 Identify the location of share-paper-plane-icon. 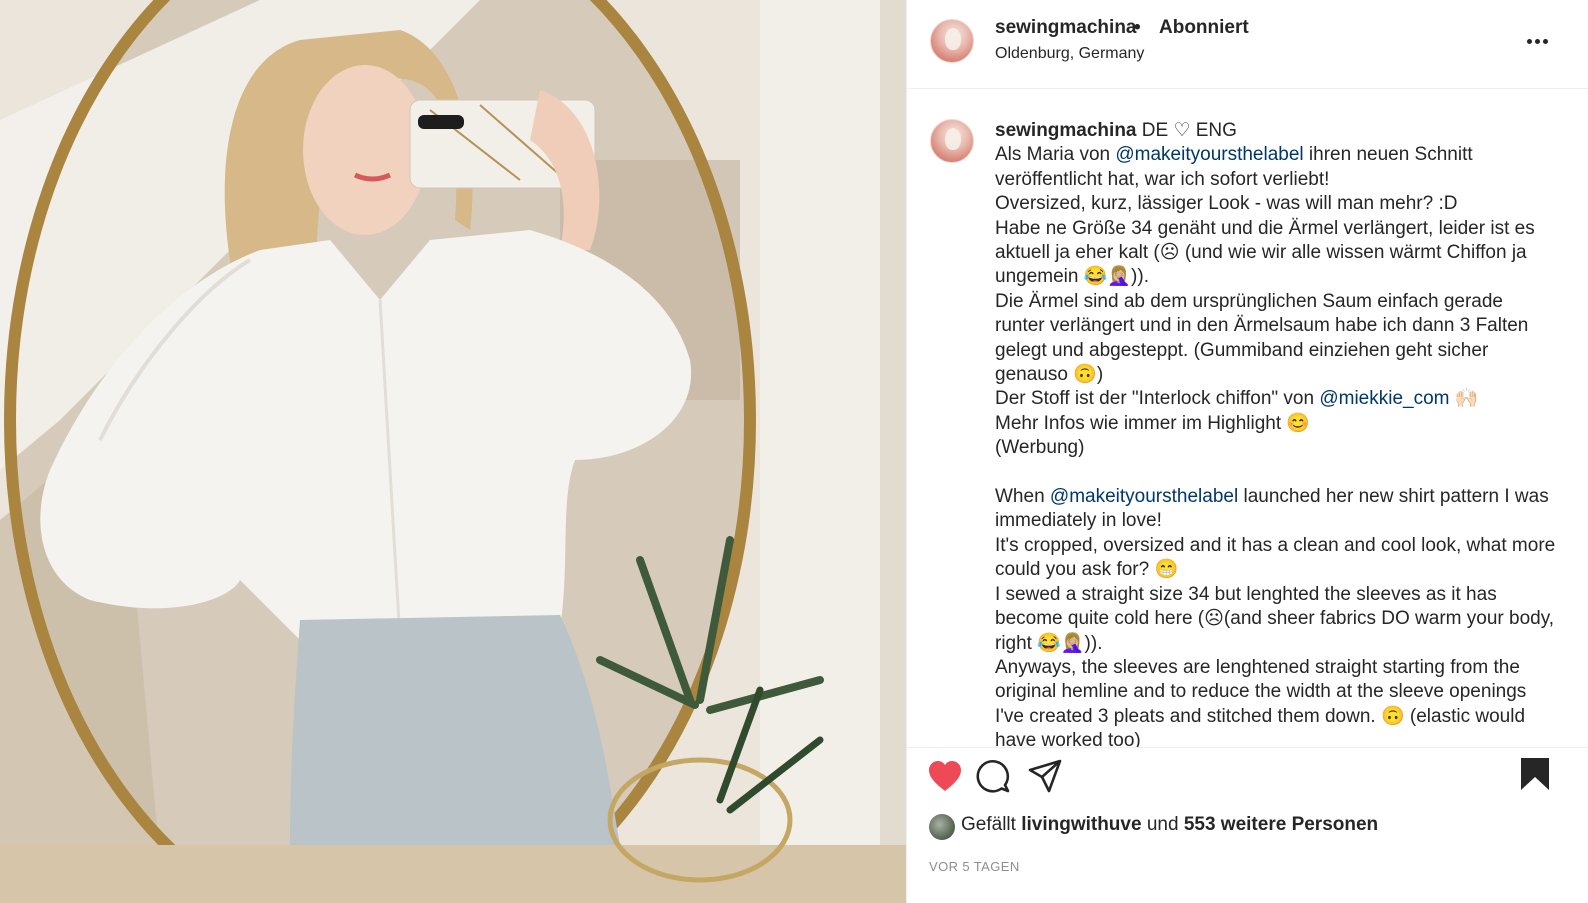
(1045, 776).